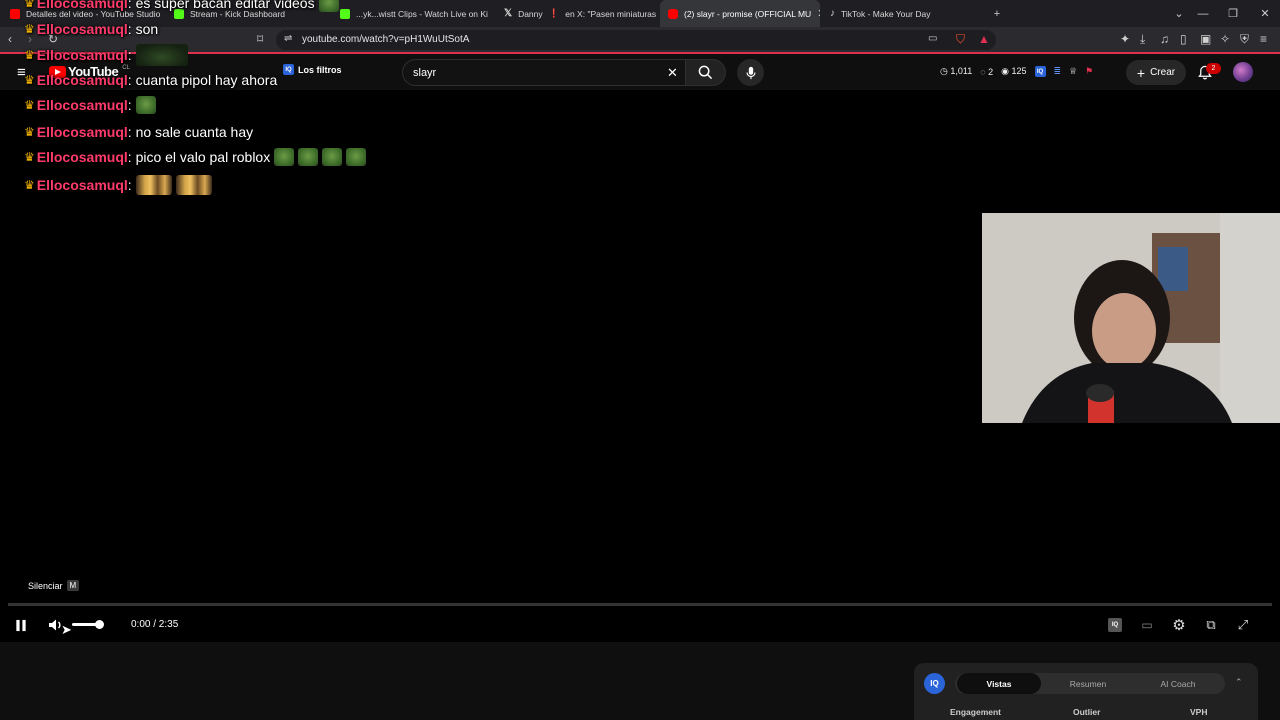 This screenshot has width=1280, height=720. I want to click on trophy-icon: ♕, so click(1073, 71).